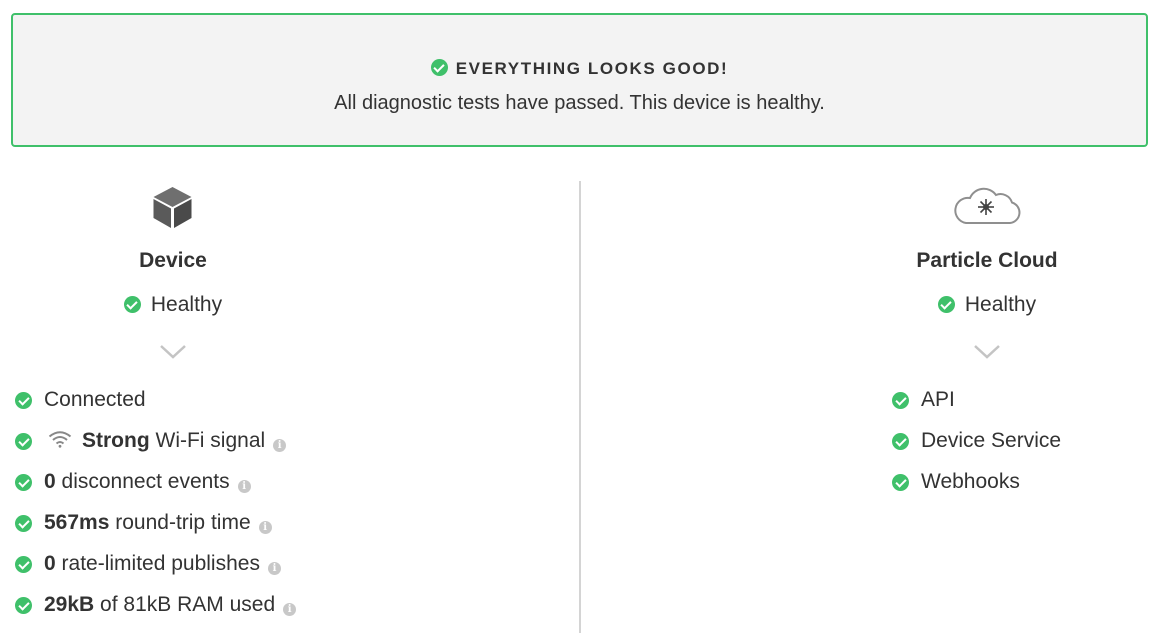 This screenshot has width=1161, height=633. I want to click on item-label: Connected, so click(95, 399).